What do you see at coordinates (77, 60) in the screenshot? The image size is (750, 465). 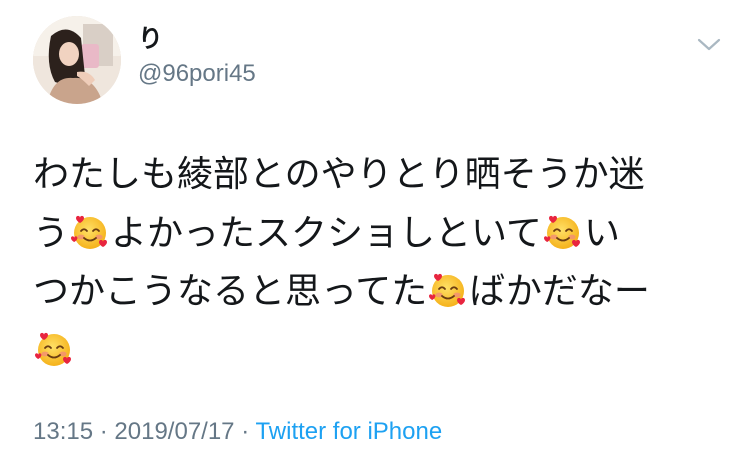 I see `avatar` at bounding box center [77, 60].